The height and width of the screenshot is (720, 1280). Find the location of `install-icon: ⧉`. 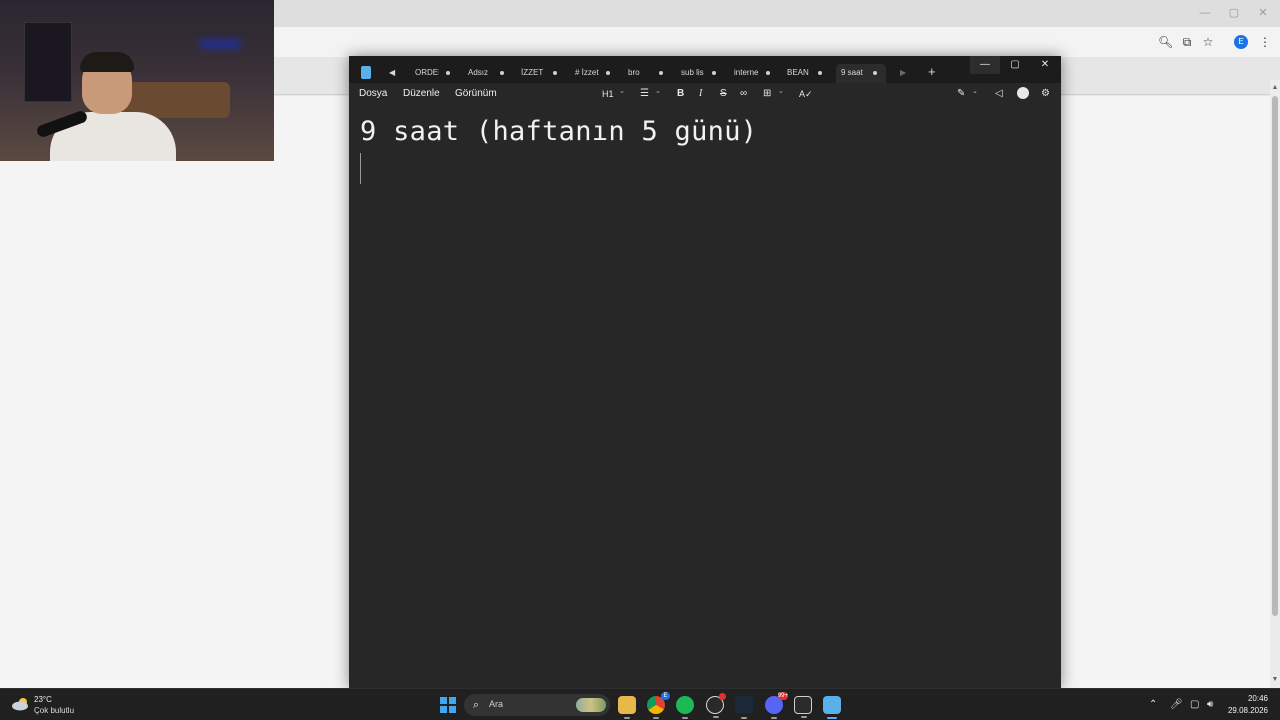

install-icon: ⧉ is located at coordinates (1187, 42).